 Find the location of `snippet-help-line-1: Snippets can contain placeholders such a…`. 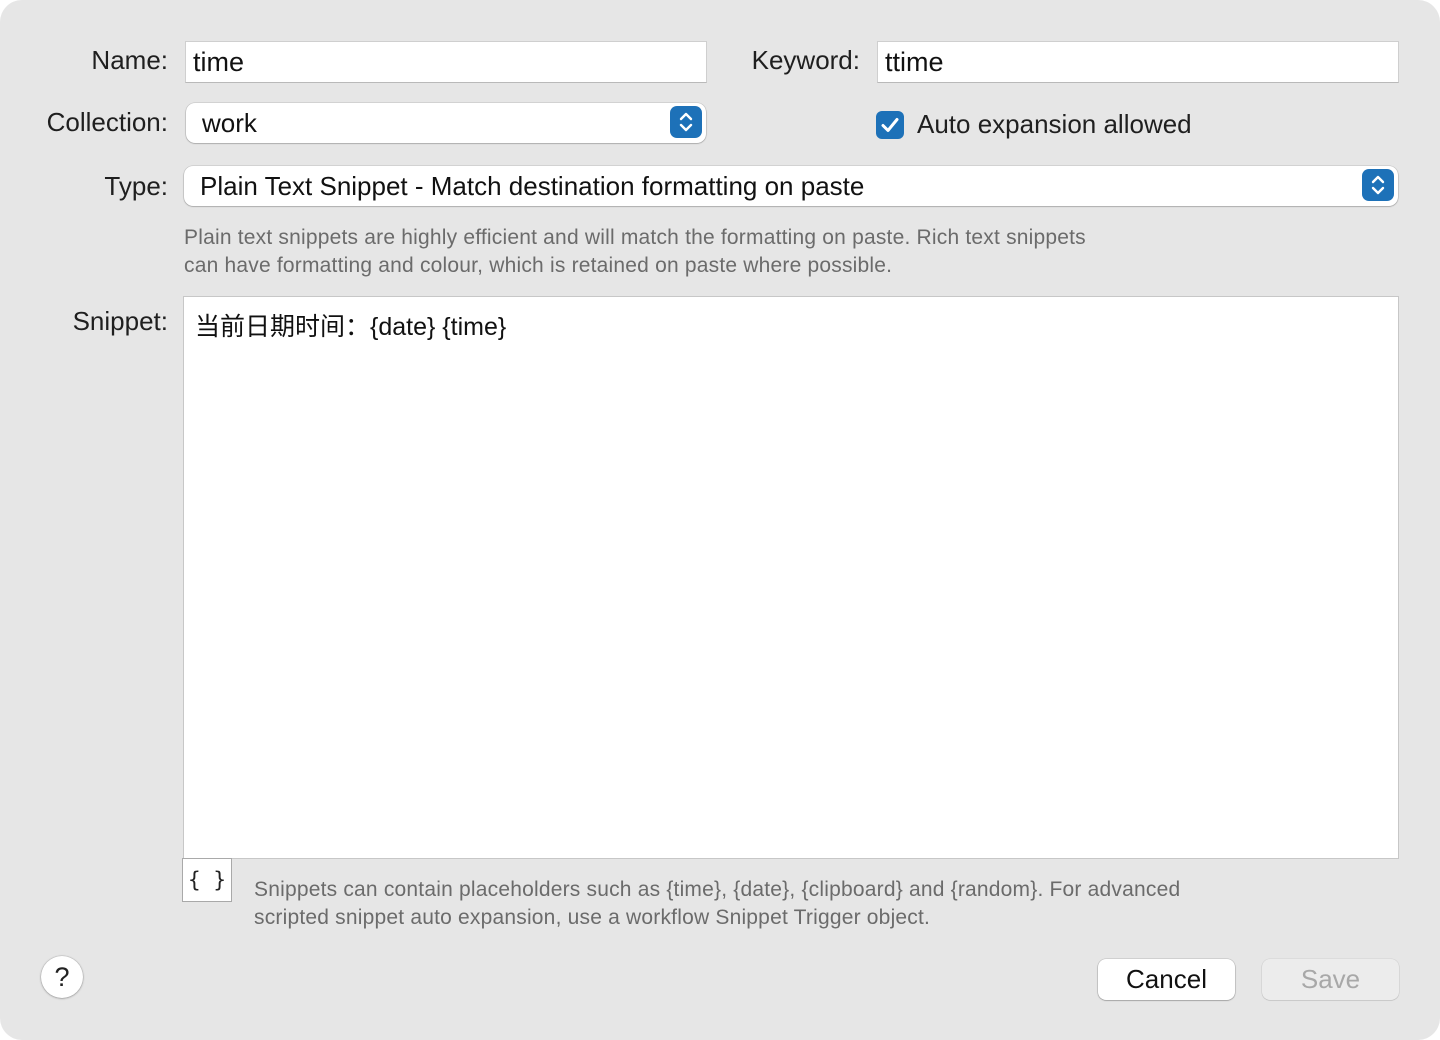

snippet-help-line-1: Snippets can contain placeholders such a… is located at coordinates (717, 889).